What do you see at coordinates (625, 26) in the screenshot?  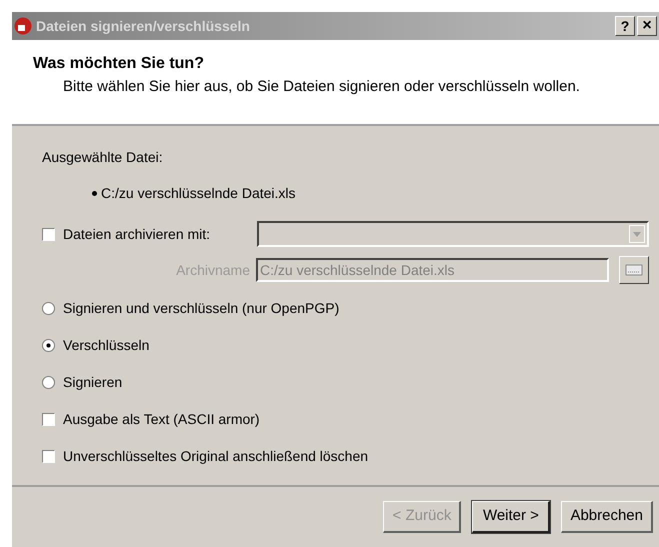 I see `help-button: ?` at bounding box center [625, 26].